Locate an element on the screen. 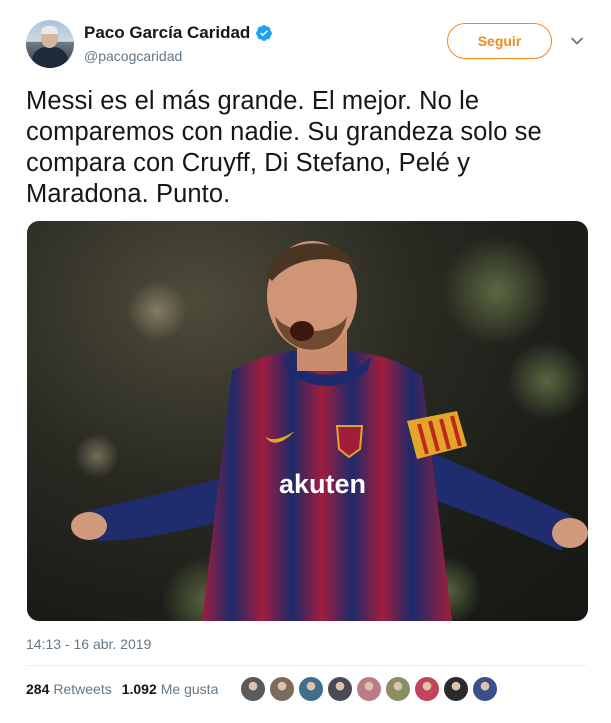 The height and width of the screenshot is (723, 611). divider is located at coordinates (306, 665).